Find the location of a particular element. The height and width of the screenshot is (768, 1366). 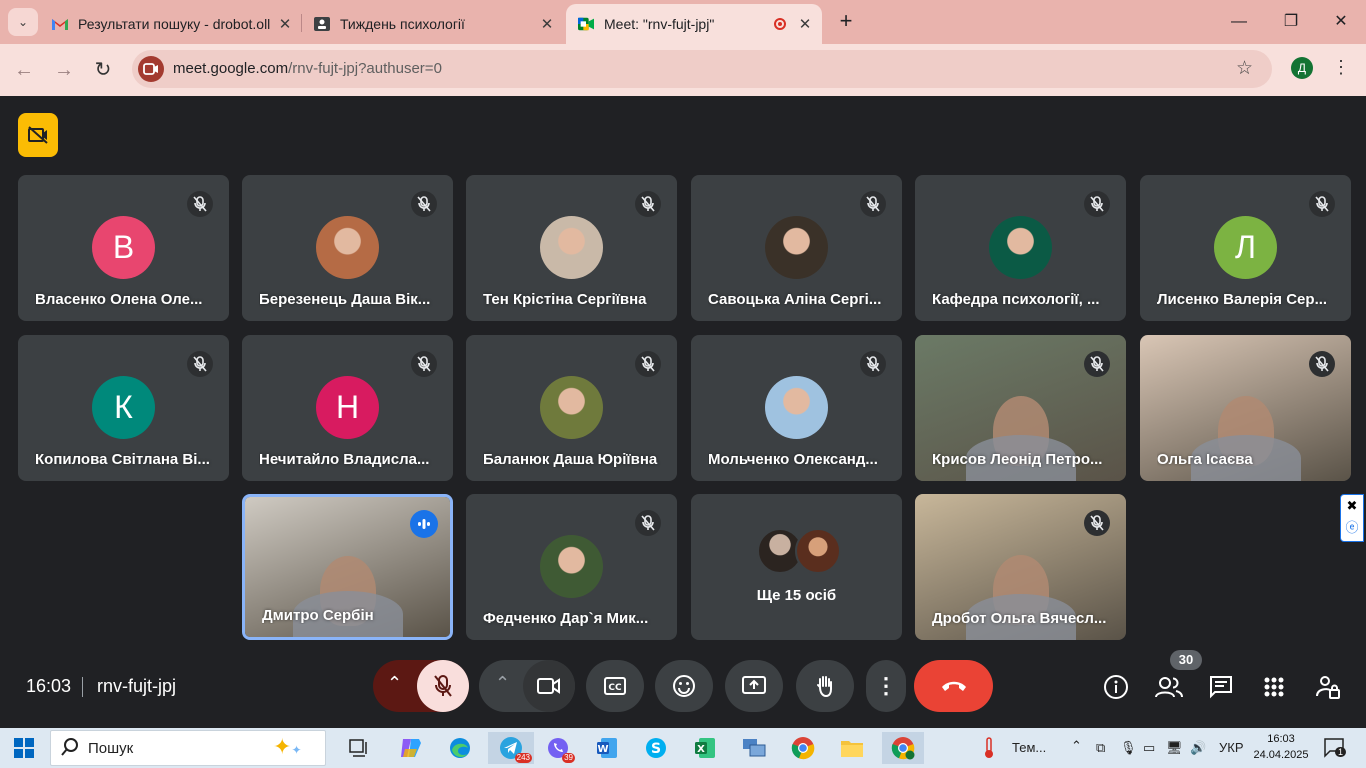

new-tab-button: + is located at coordinates (846, 22).